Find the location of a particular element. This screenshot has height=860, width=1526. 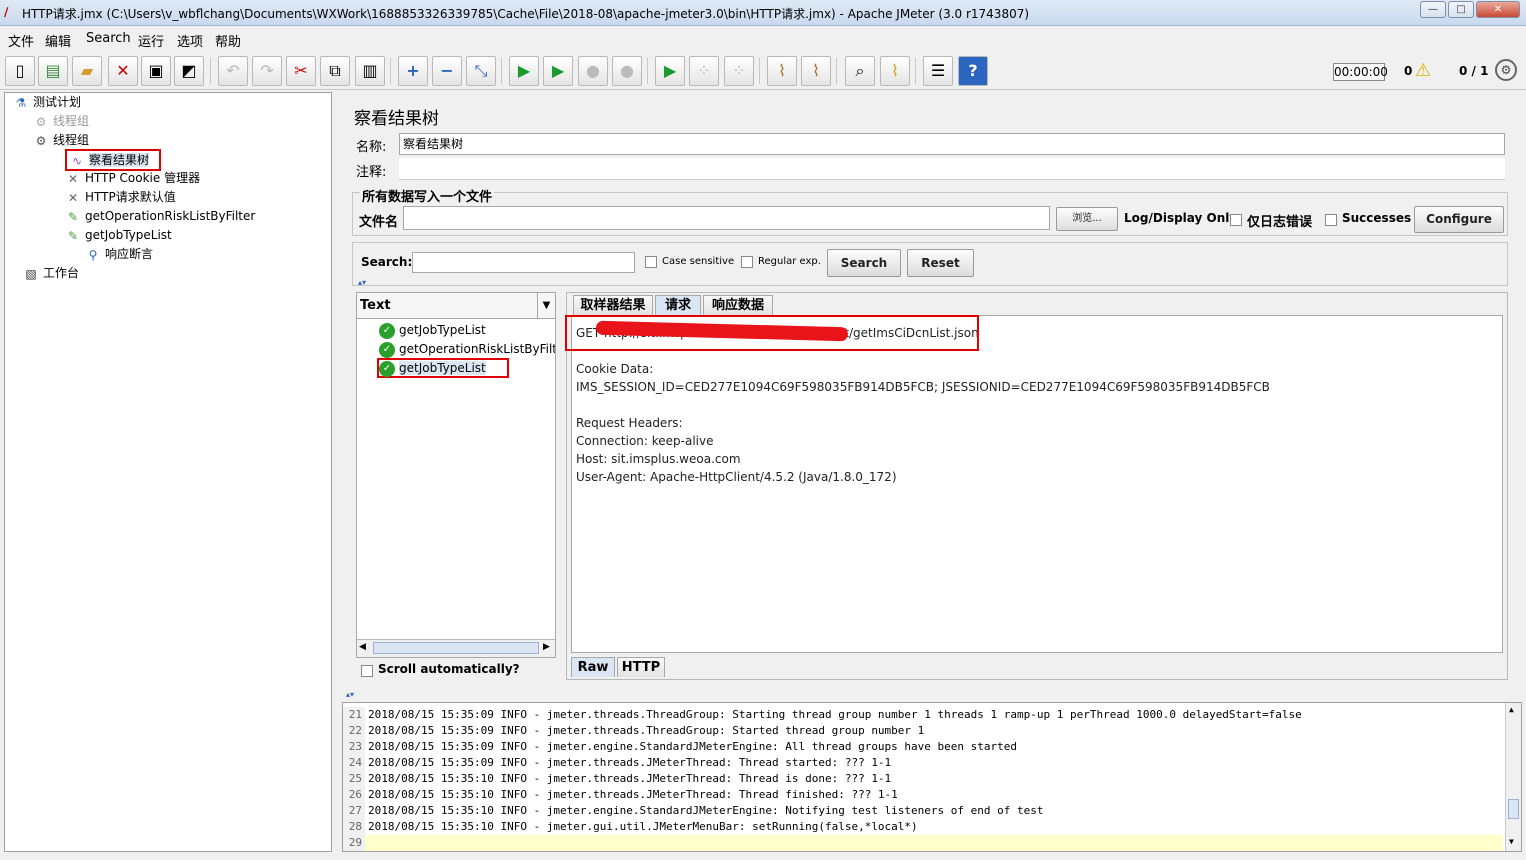

tab-request: 请求 is located at coordinates (678, 305).